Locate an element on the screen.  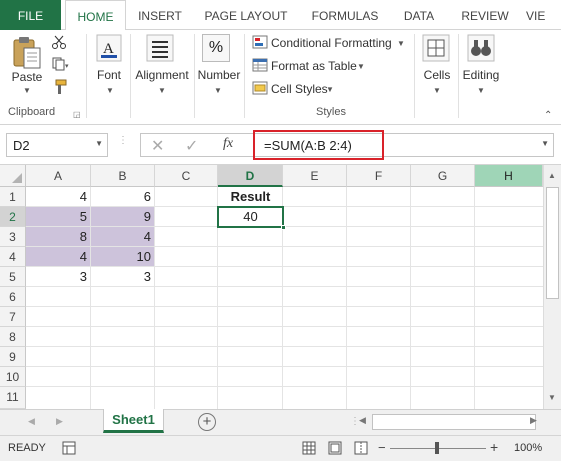
number-button: Number is located at coordinates (219, 75).